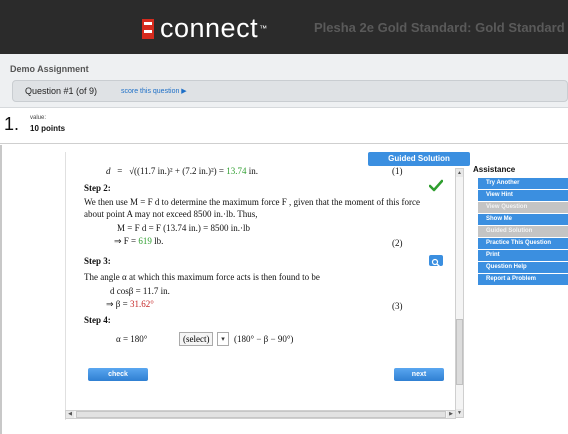 This screenshot has height=434, width=568. What do you see at coordinates (459, 413) in the screenshot?
I see `scroll-down-icon: ▼` at bounding box center [459, 413].